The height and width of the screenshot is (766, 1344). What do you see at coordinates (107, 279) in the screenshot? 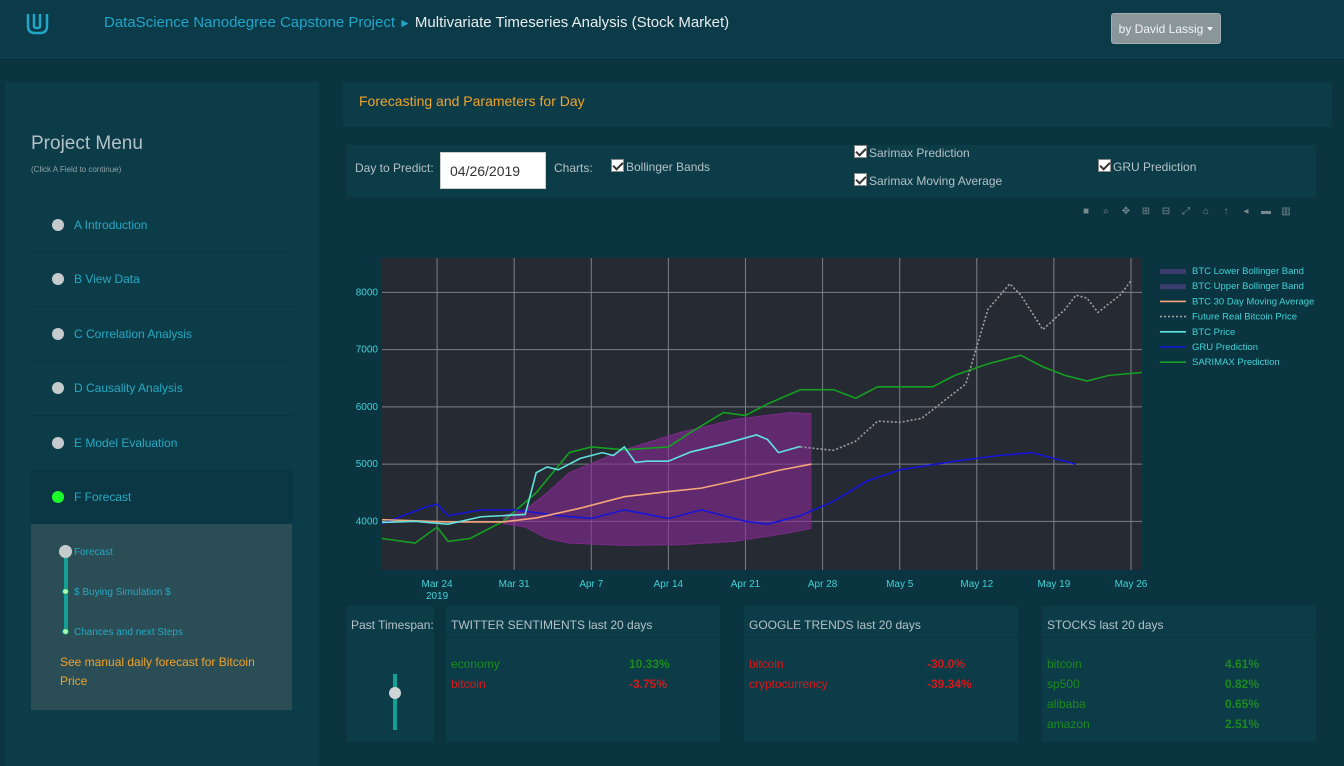
I see `sidebar-item-label: B View Data` at bounding box center [107, 279].